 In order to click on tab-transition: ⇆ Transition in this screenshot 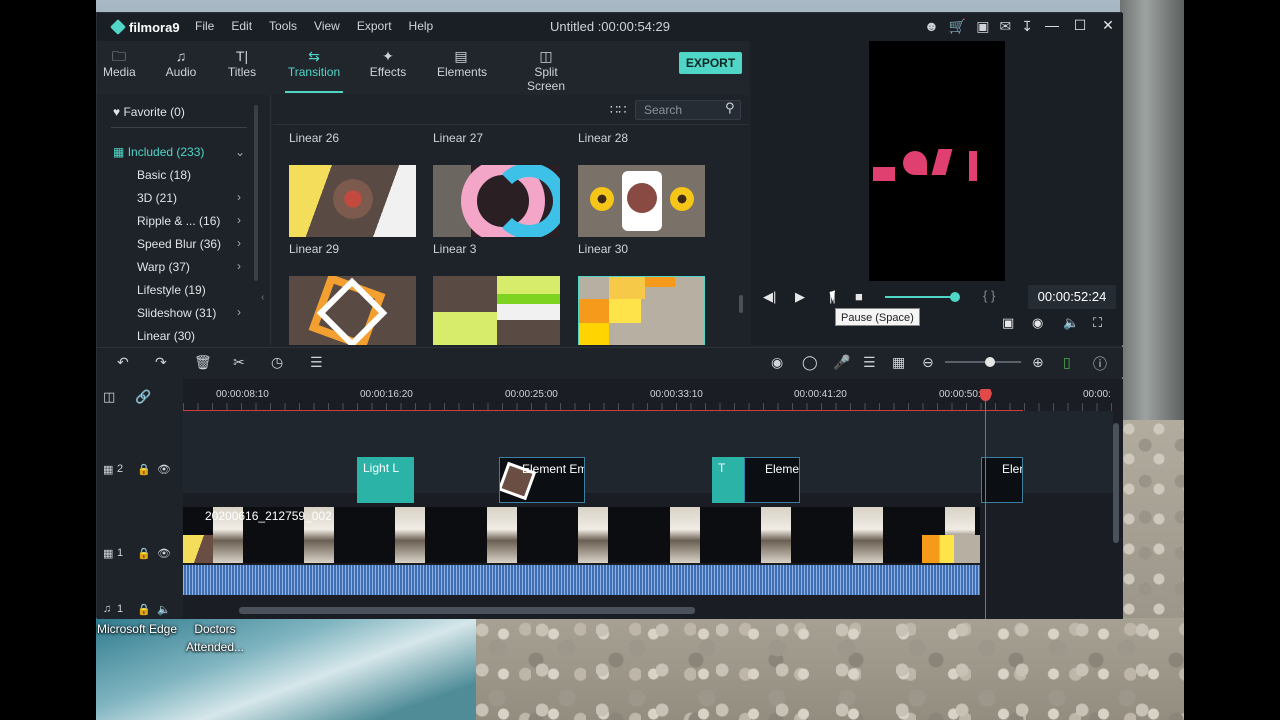, I will do `click(314, 70)`.